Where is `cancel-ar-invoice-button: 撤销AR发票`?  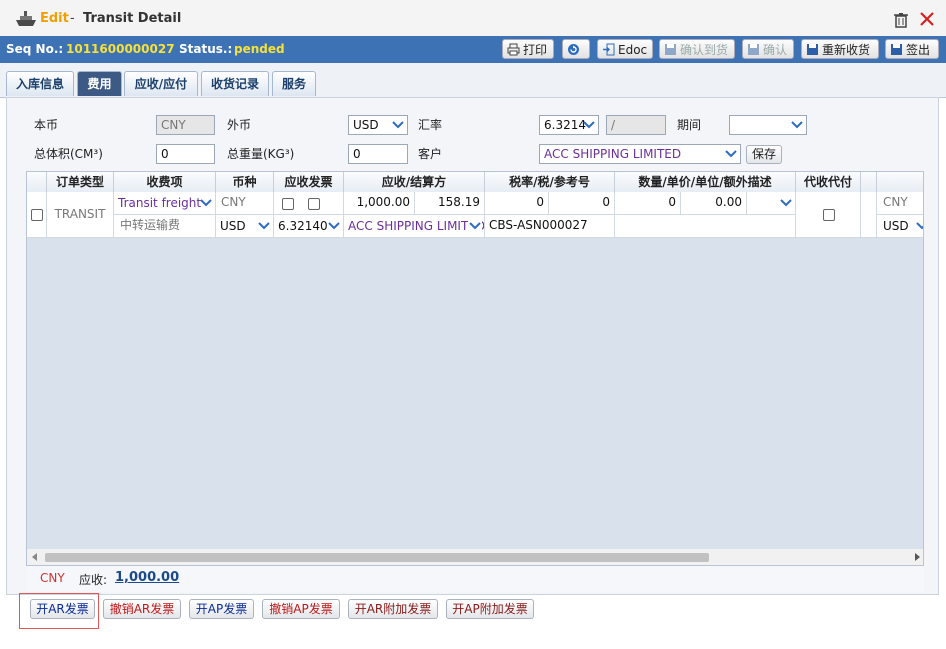 cancel-ar-invoice-button: 撤销AR发票 is located at coordinates (142, 609).